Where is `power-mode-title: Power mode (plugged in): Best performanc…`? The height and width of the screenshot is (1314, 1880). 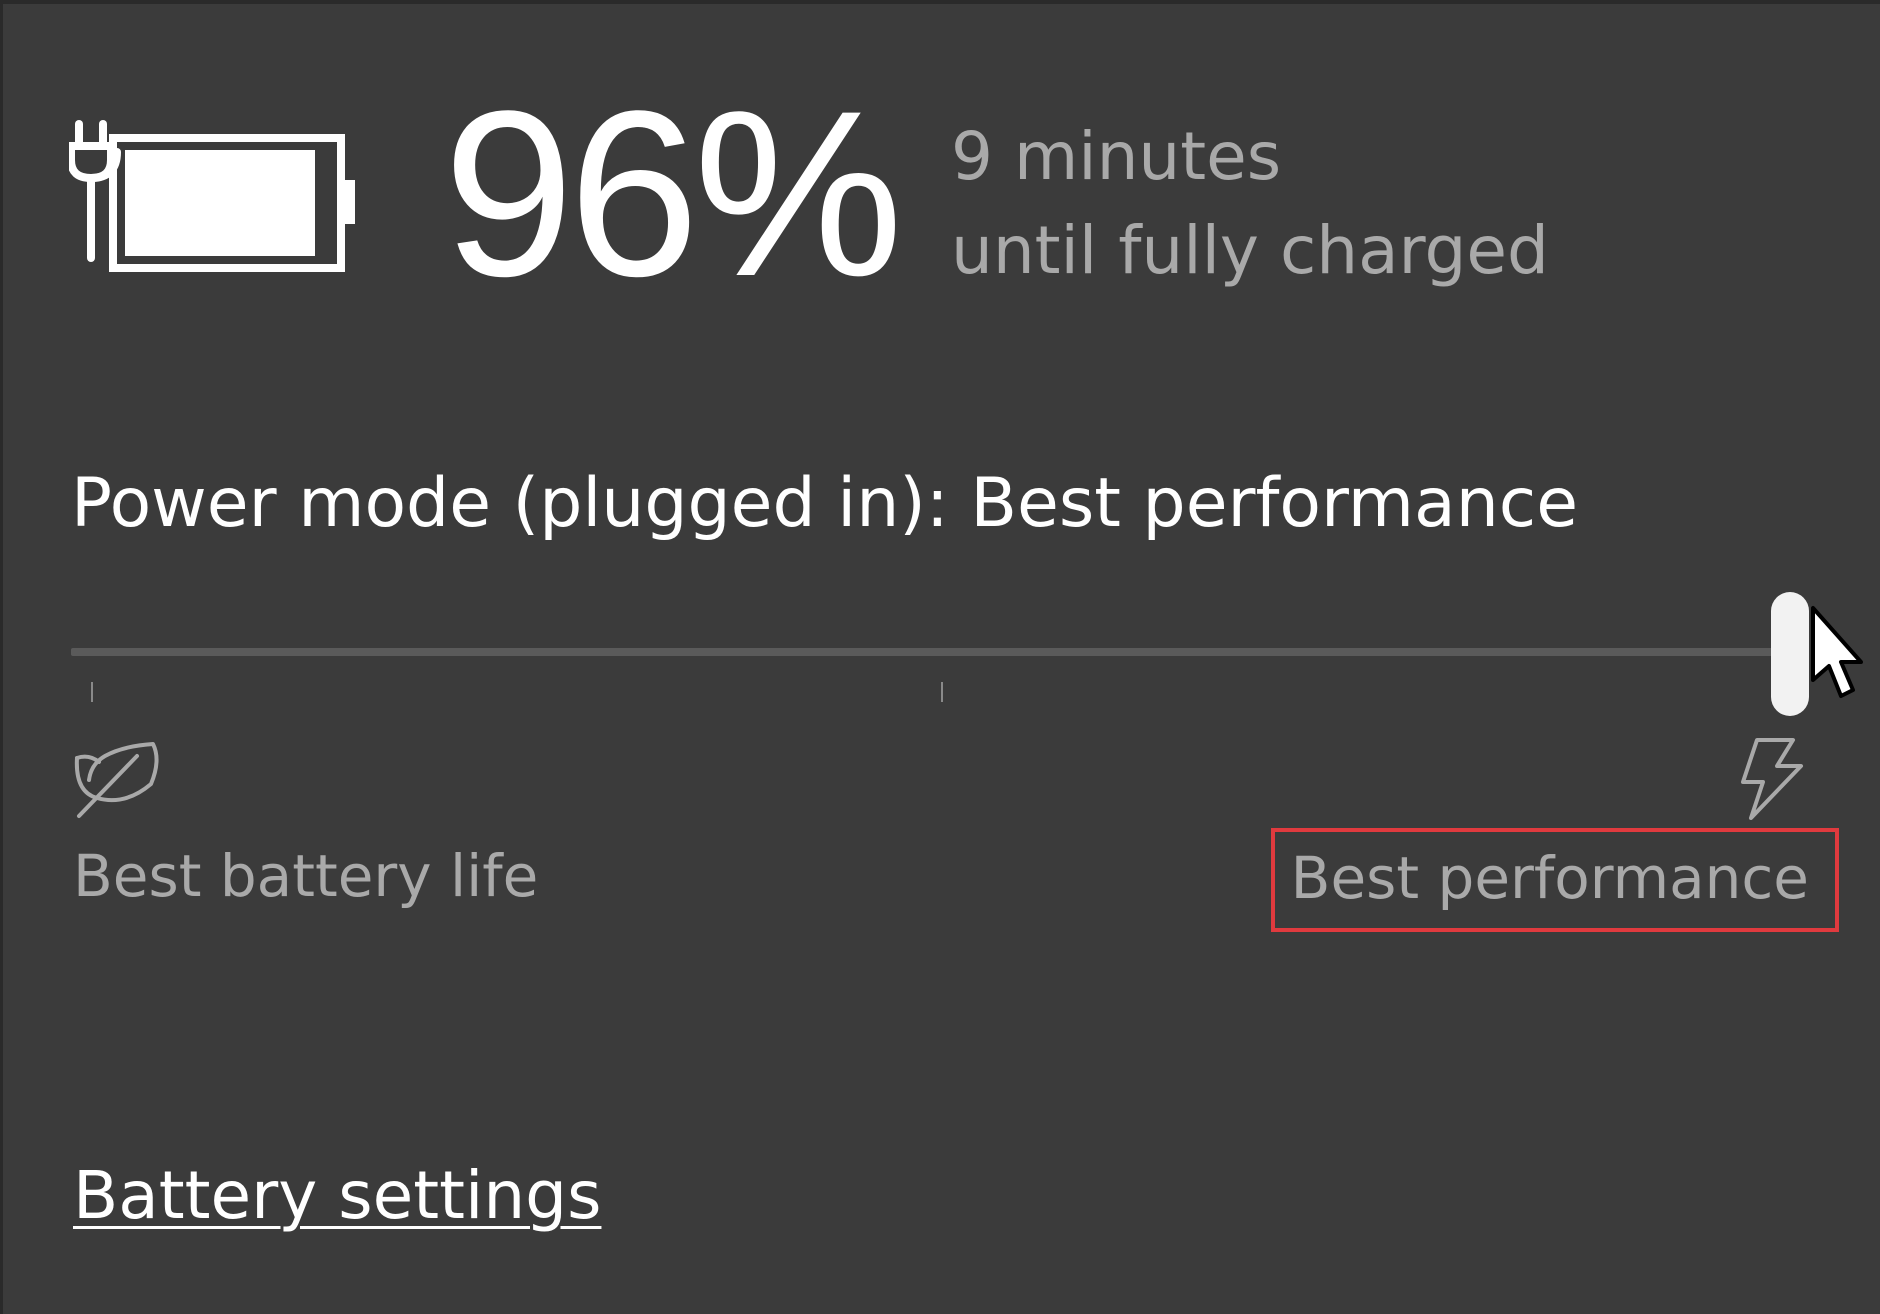 power-mode-title: Power mode (plugged in): Best performanc… is located at coordinates (825, 503).